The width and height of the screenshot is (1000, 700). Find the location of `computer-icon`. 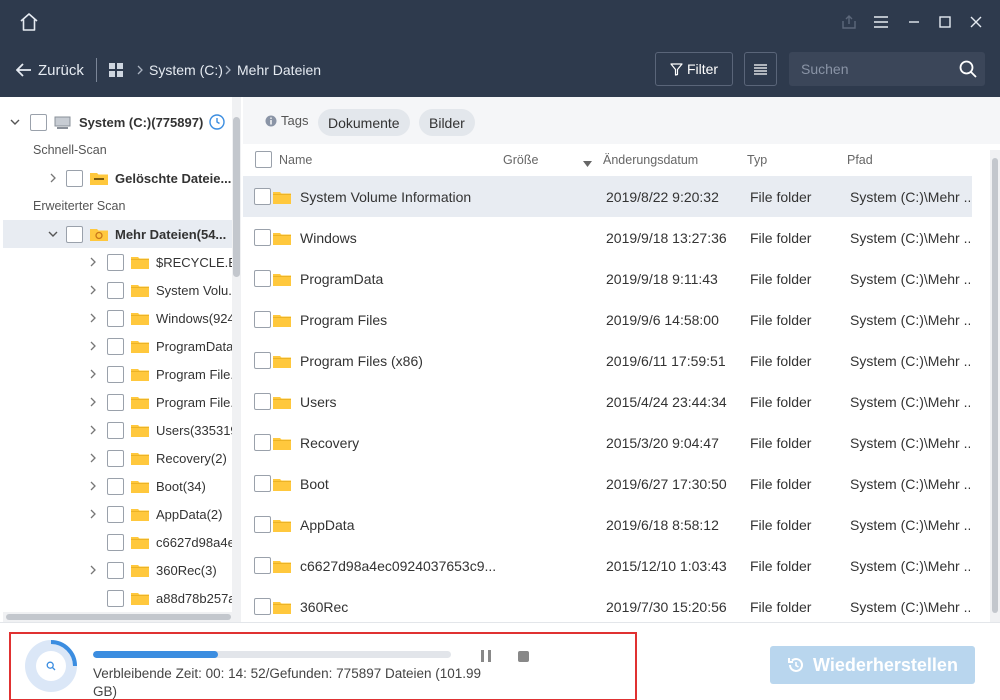

computer-icon is located at coordinates (116, 70).